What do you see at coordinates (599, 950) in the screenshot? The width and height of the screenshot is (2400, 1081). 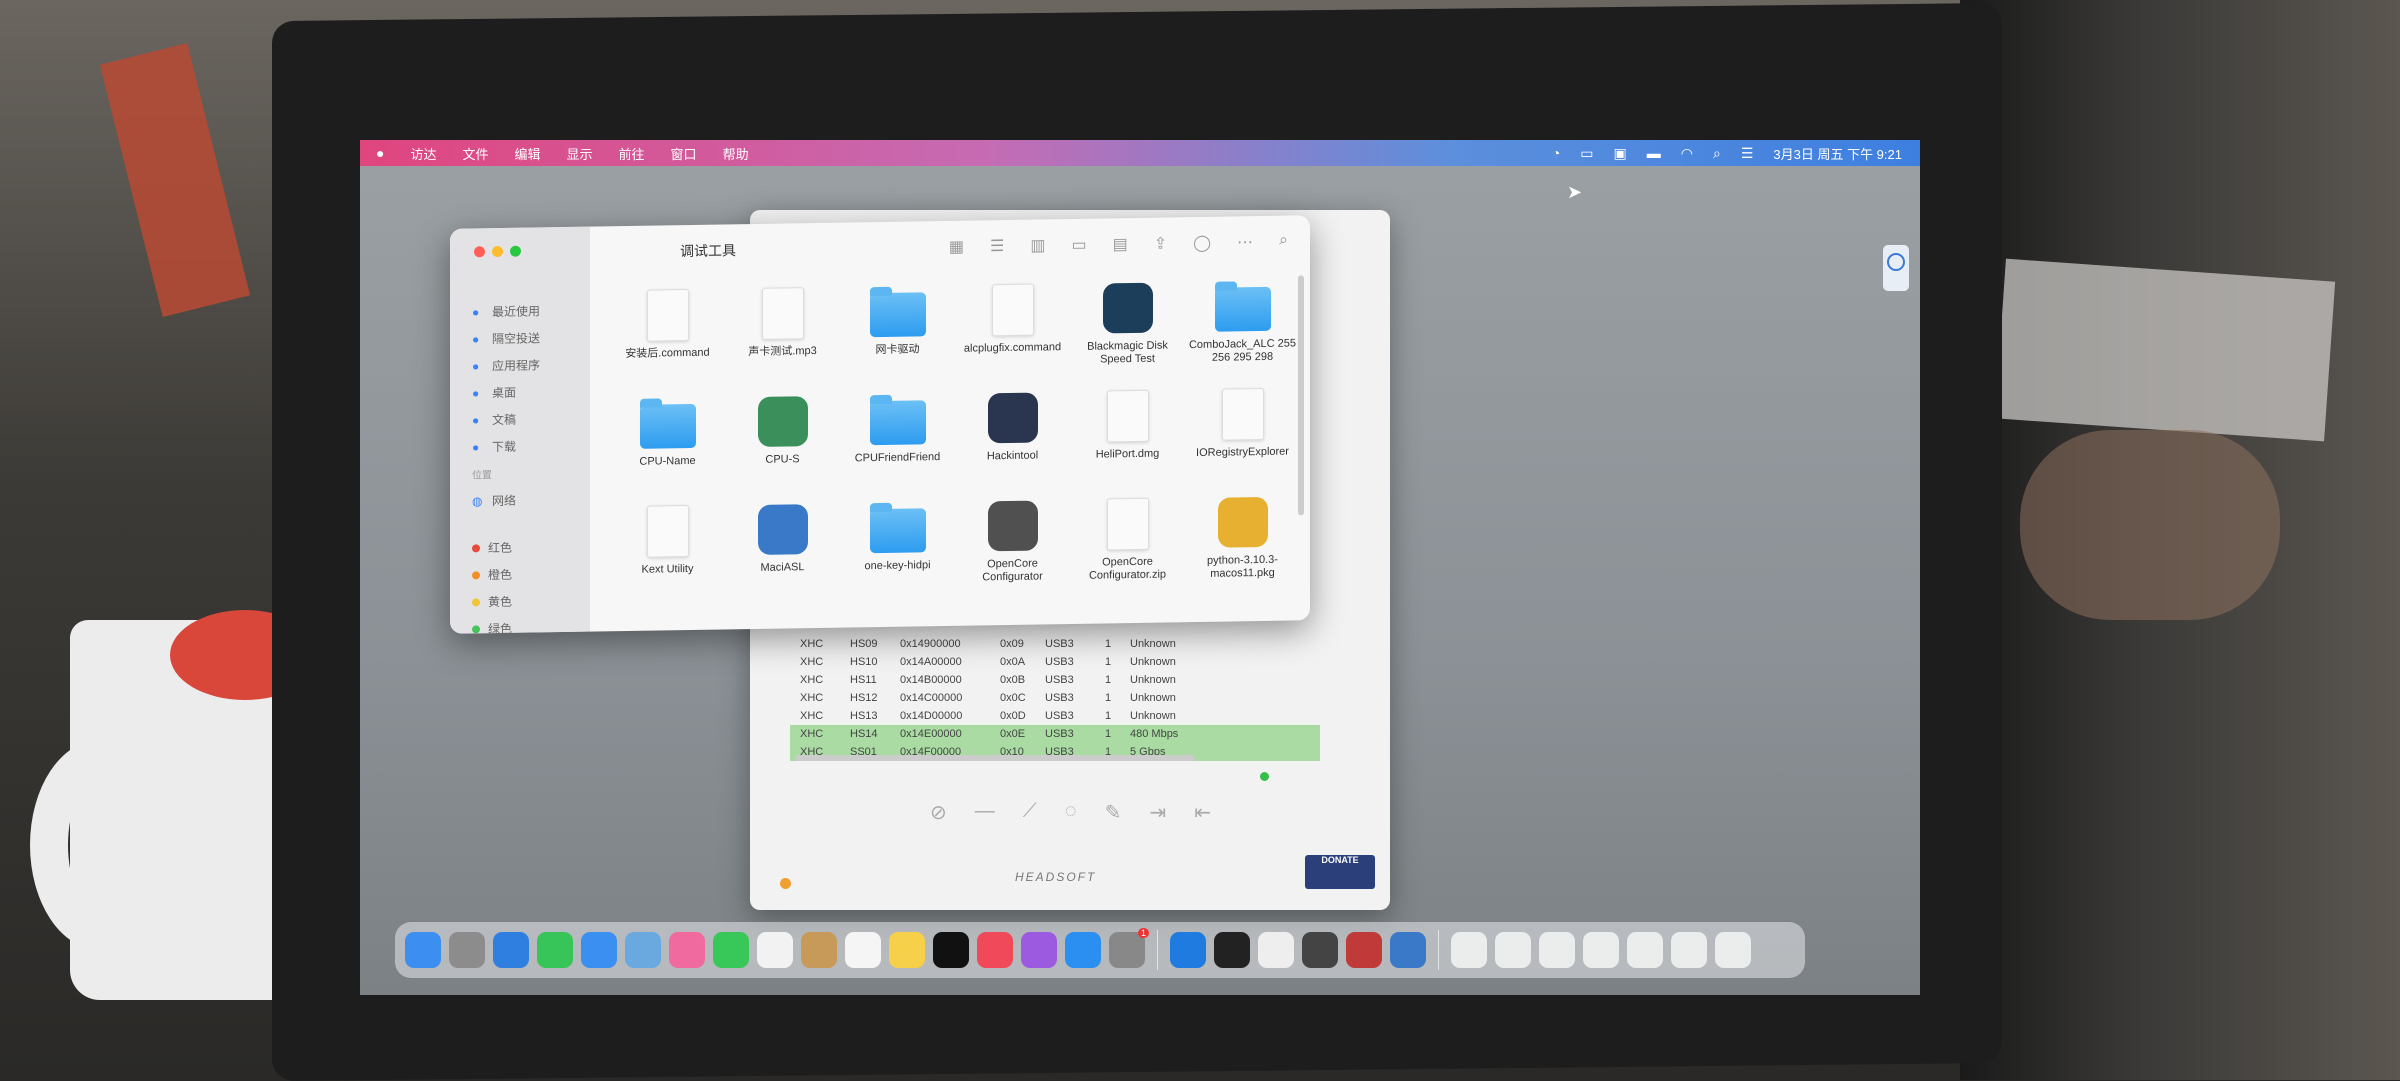 I see `mail-icon` at bounding box center [599, 950].